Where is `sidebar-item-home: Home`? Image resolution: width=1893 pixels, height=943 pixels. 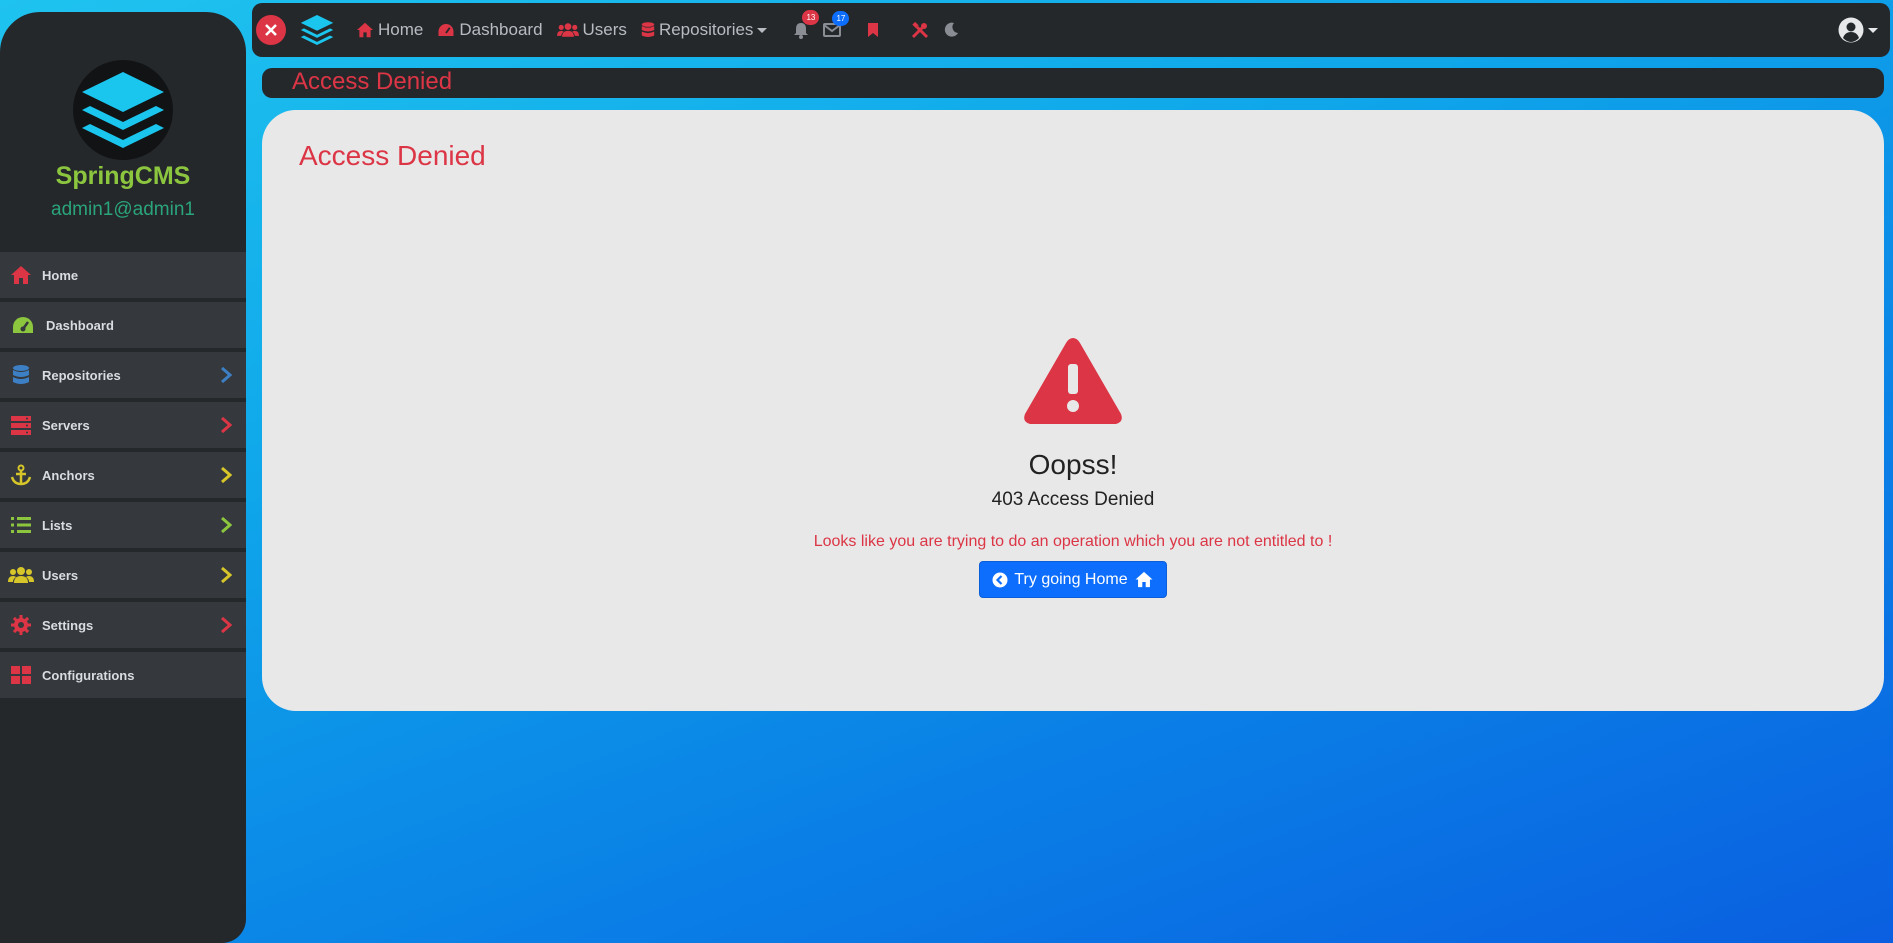
sidebar-item-home: Home is located at coordinates (123, 275).